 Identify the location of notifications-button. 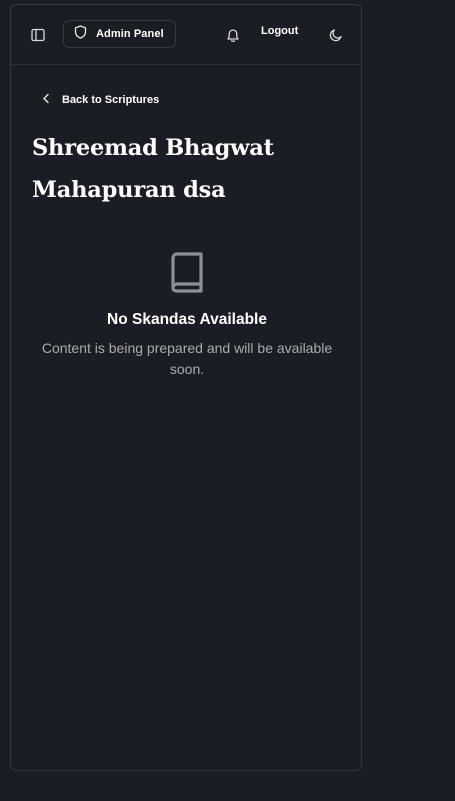
(233, 35).